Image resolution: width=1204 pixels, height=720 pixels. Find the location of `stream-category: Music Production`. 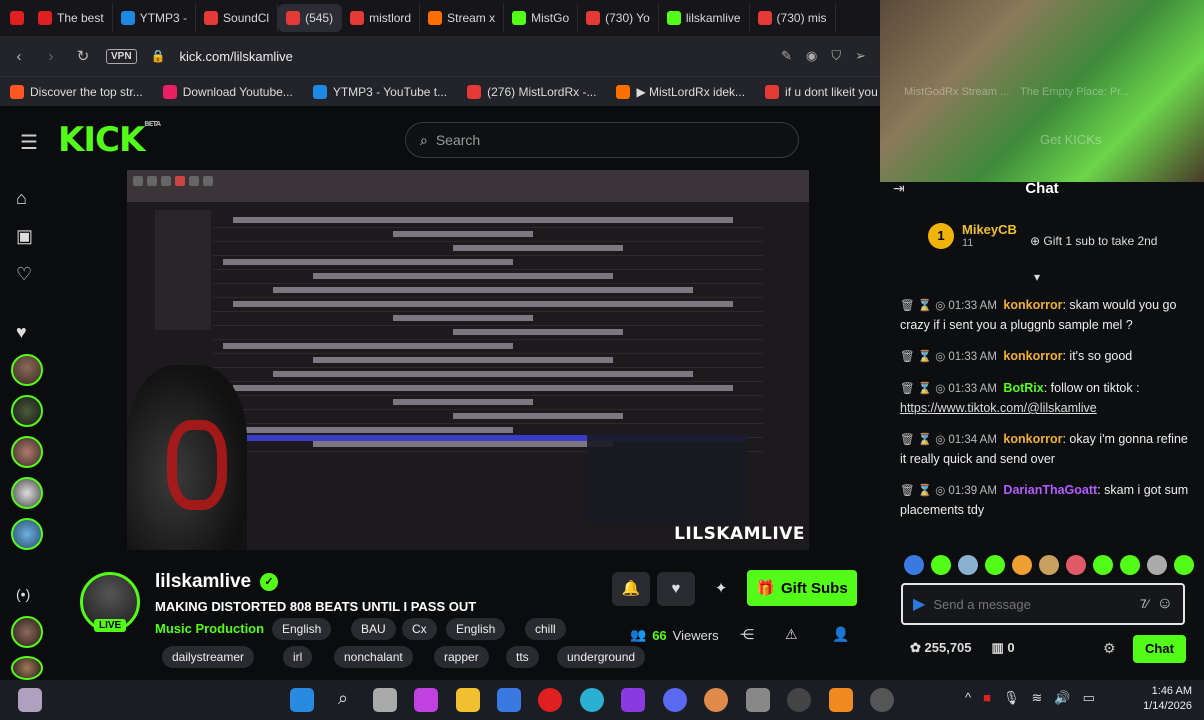

stream-category: Music Production is located at coordinates (209, 628).